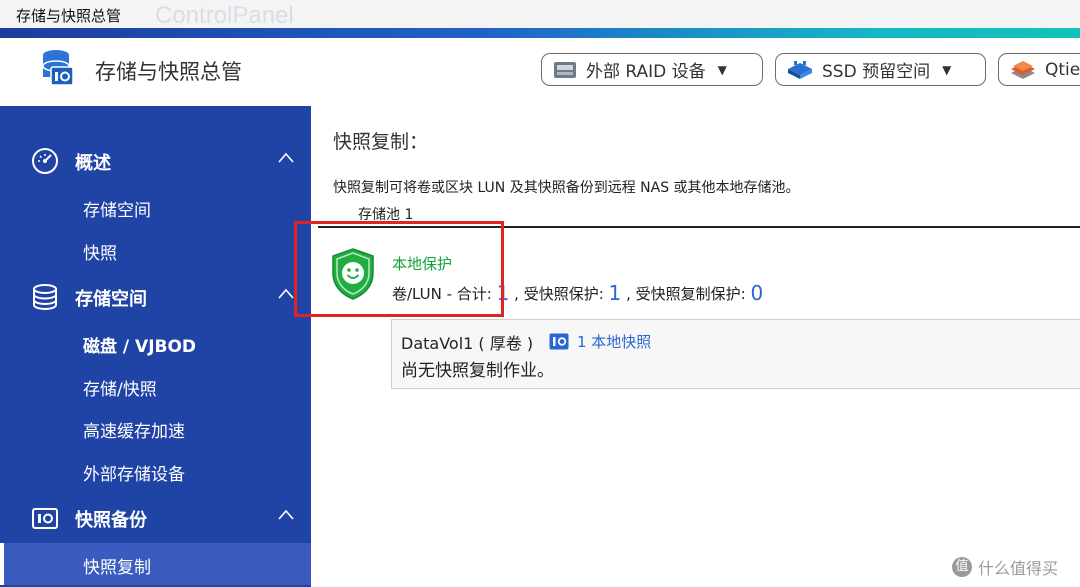 Image resolution: width=1080 pixels, height=587 pixels. What do you see at coordinates (155, 206) in the screenshot?
I see `sidebar-item-storage-space: 存储空间` at bounding box center [155, 206].